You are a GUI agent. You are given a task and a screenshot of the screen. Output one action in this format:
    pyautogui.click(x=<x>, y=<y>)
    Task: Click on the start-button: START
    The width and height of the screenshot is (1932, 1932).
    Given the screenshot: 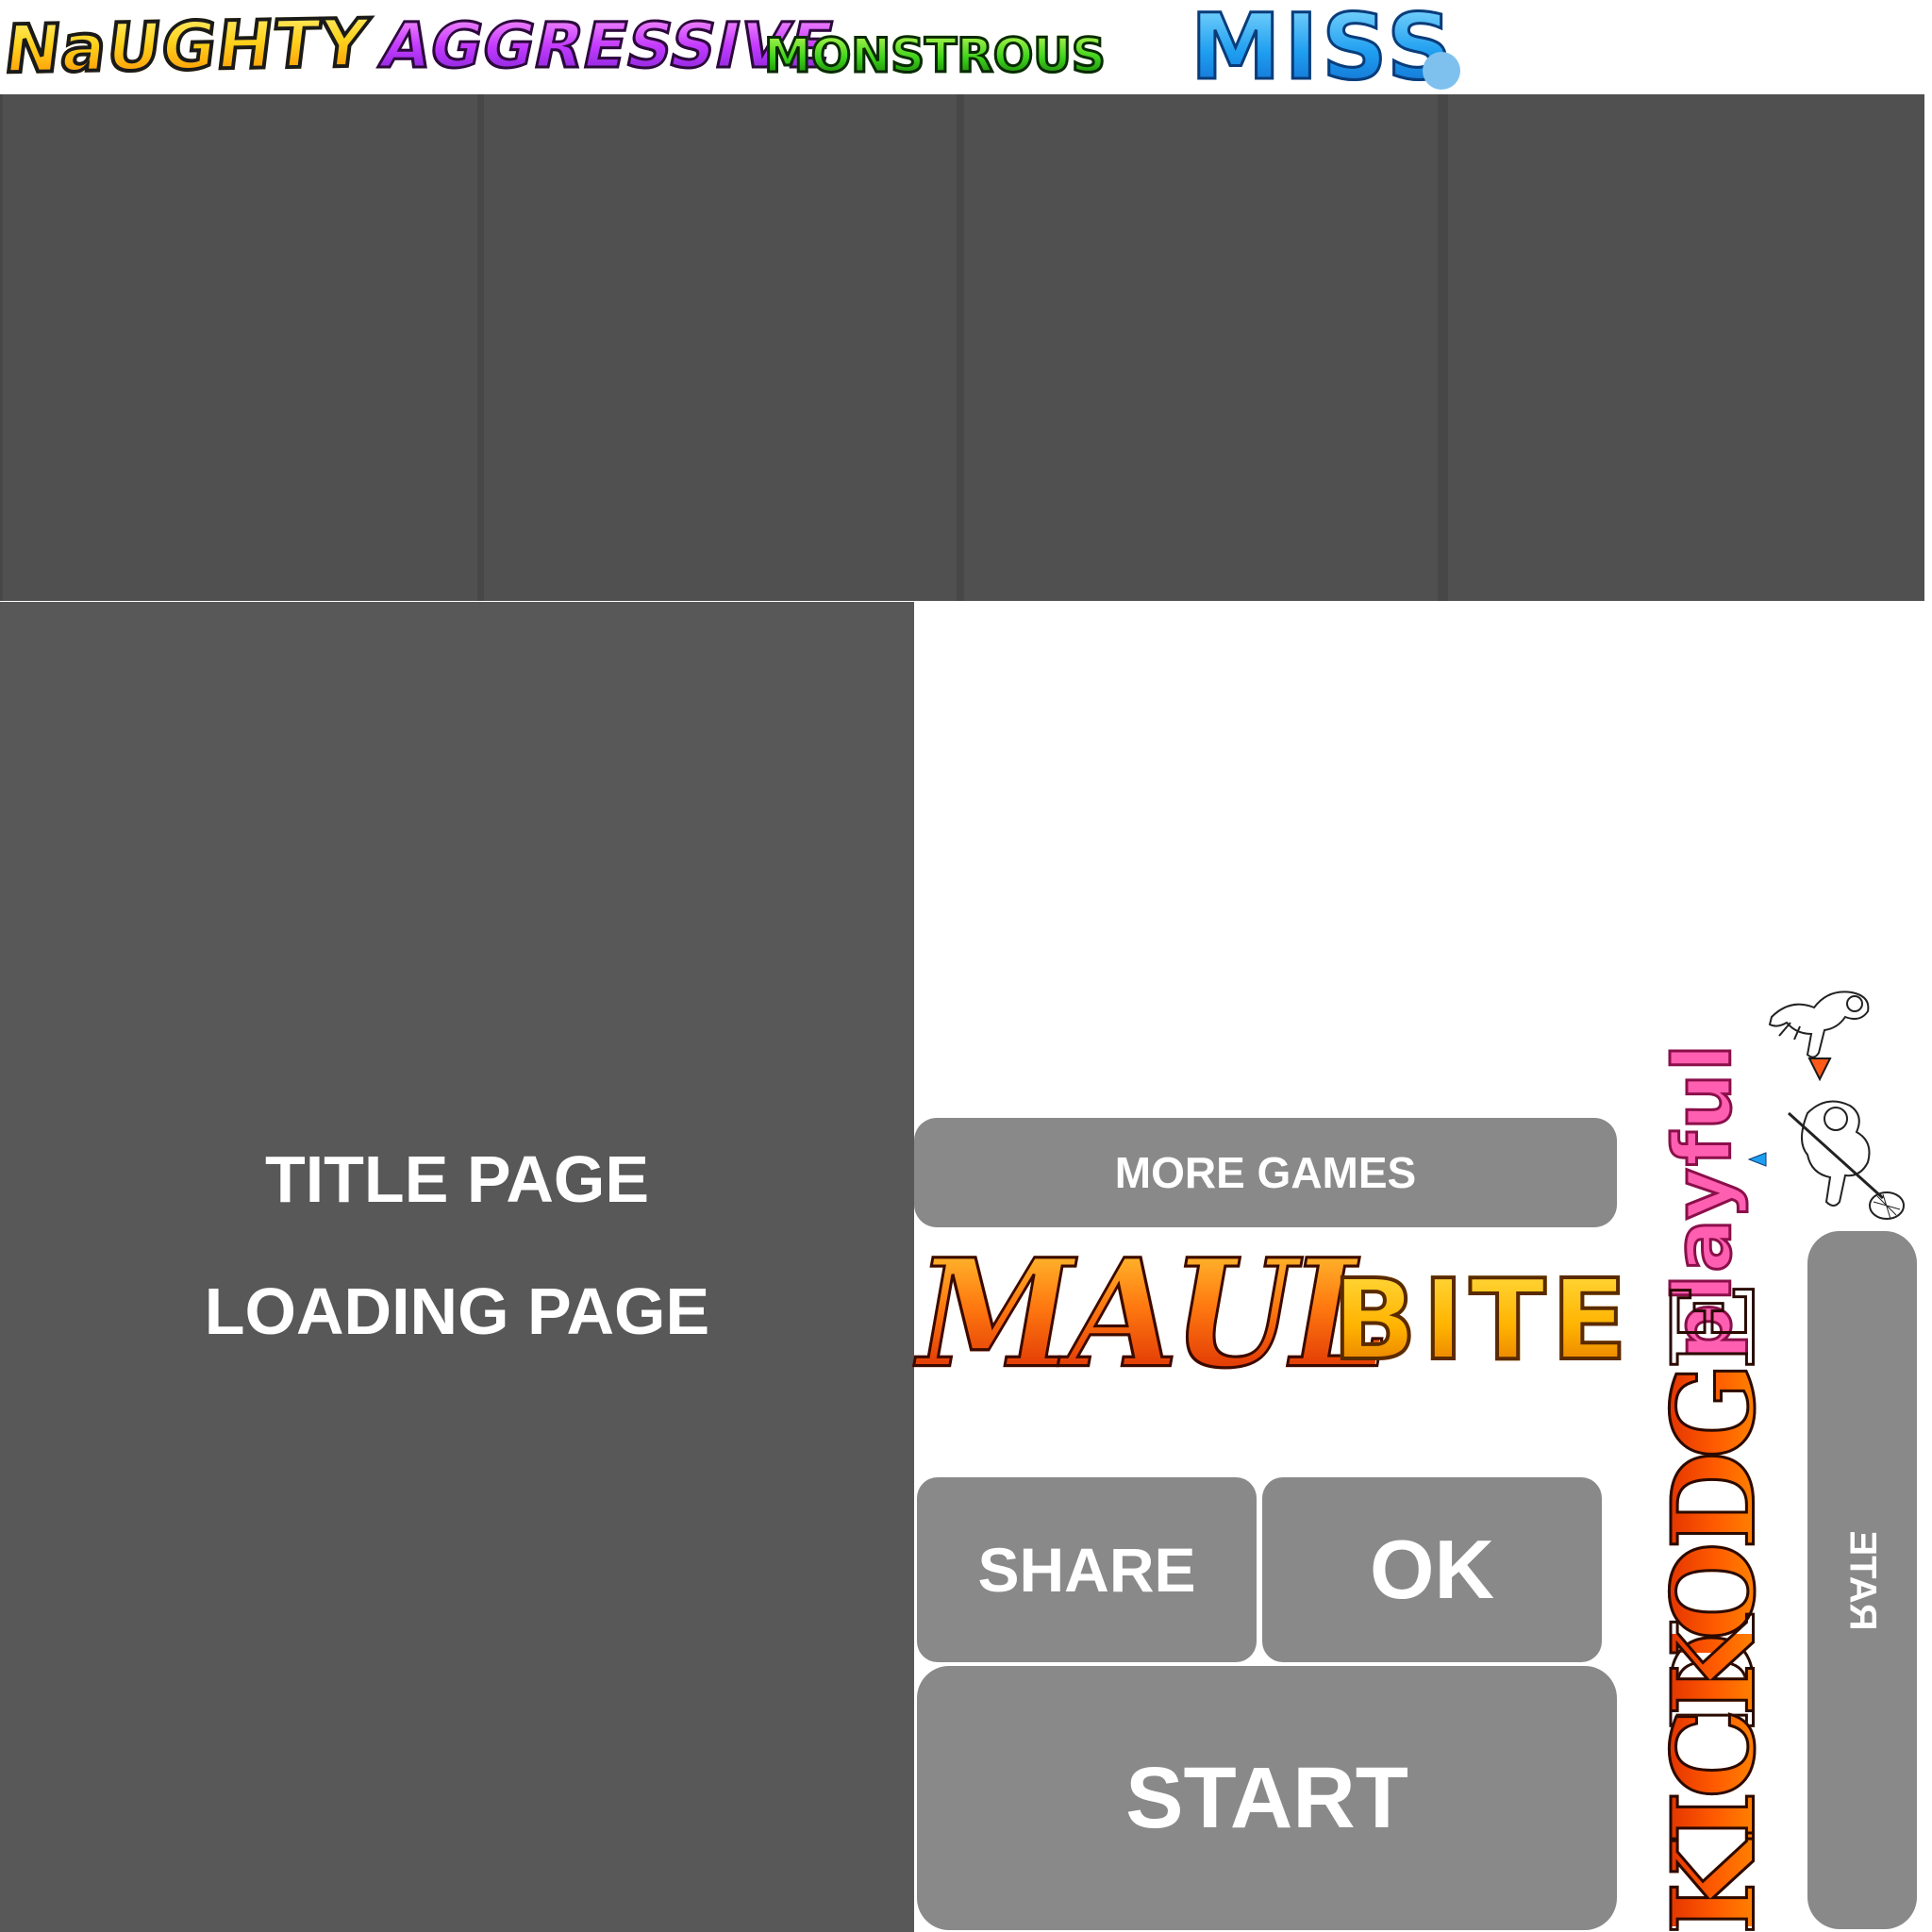 What is the action you would take?
    pyautogui.click(x=1267, y=1798)
    